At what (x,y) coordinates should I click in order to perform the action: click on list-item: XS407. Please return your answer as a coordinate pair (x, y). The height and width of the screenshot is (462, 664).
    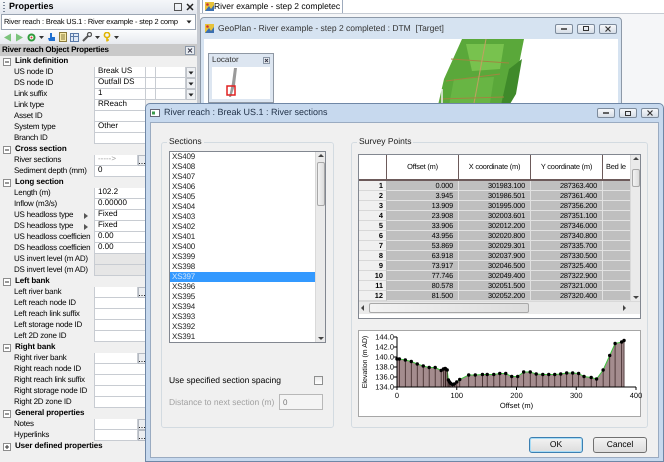
    Looking at the image, I should click on (242, 177).